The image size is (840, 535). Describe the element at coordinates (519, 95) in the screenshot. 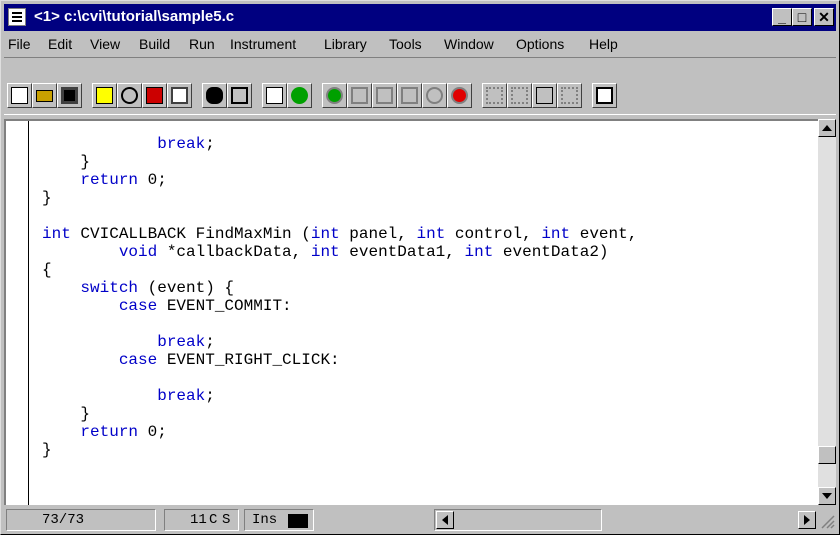

I see `view-variables-icon` at that location.